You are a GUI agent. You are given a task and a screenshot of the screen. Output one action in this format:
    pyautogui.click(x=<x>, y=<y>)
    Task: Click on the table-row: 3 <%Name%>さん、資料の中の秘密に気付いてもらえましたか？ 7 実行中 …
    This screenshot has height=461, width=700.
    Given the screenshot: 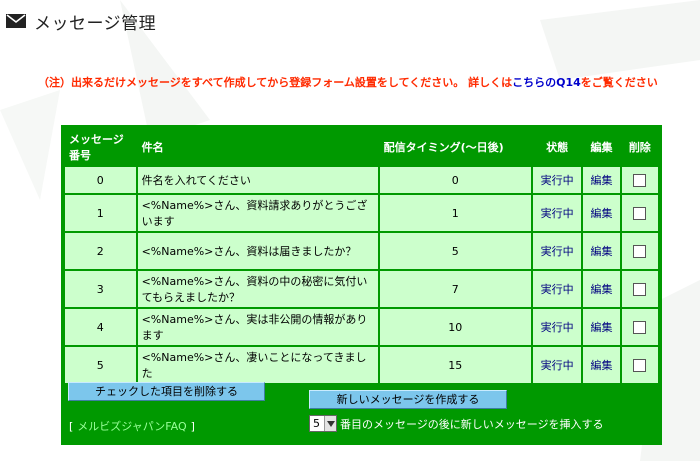 What is the action you would take?
    pyautogui.click(x=361, y=289)
    